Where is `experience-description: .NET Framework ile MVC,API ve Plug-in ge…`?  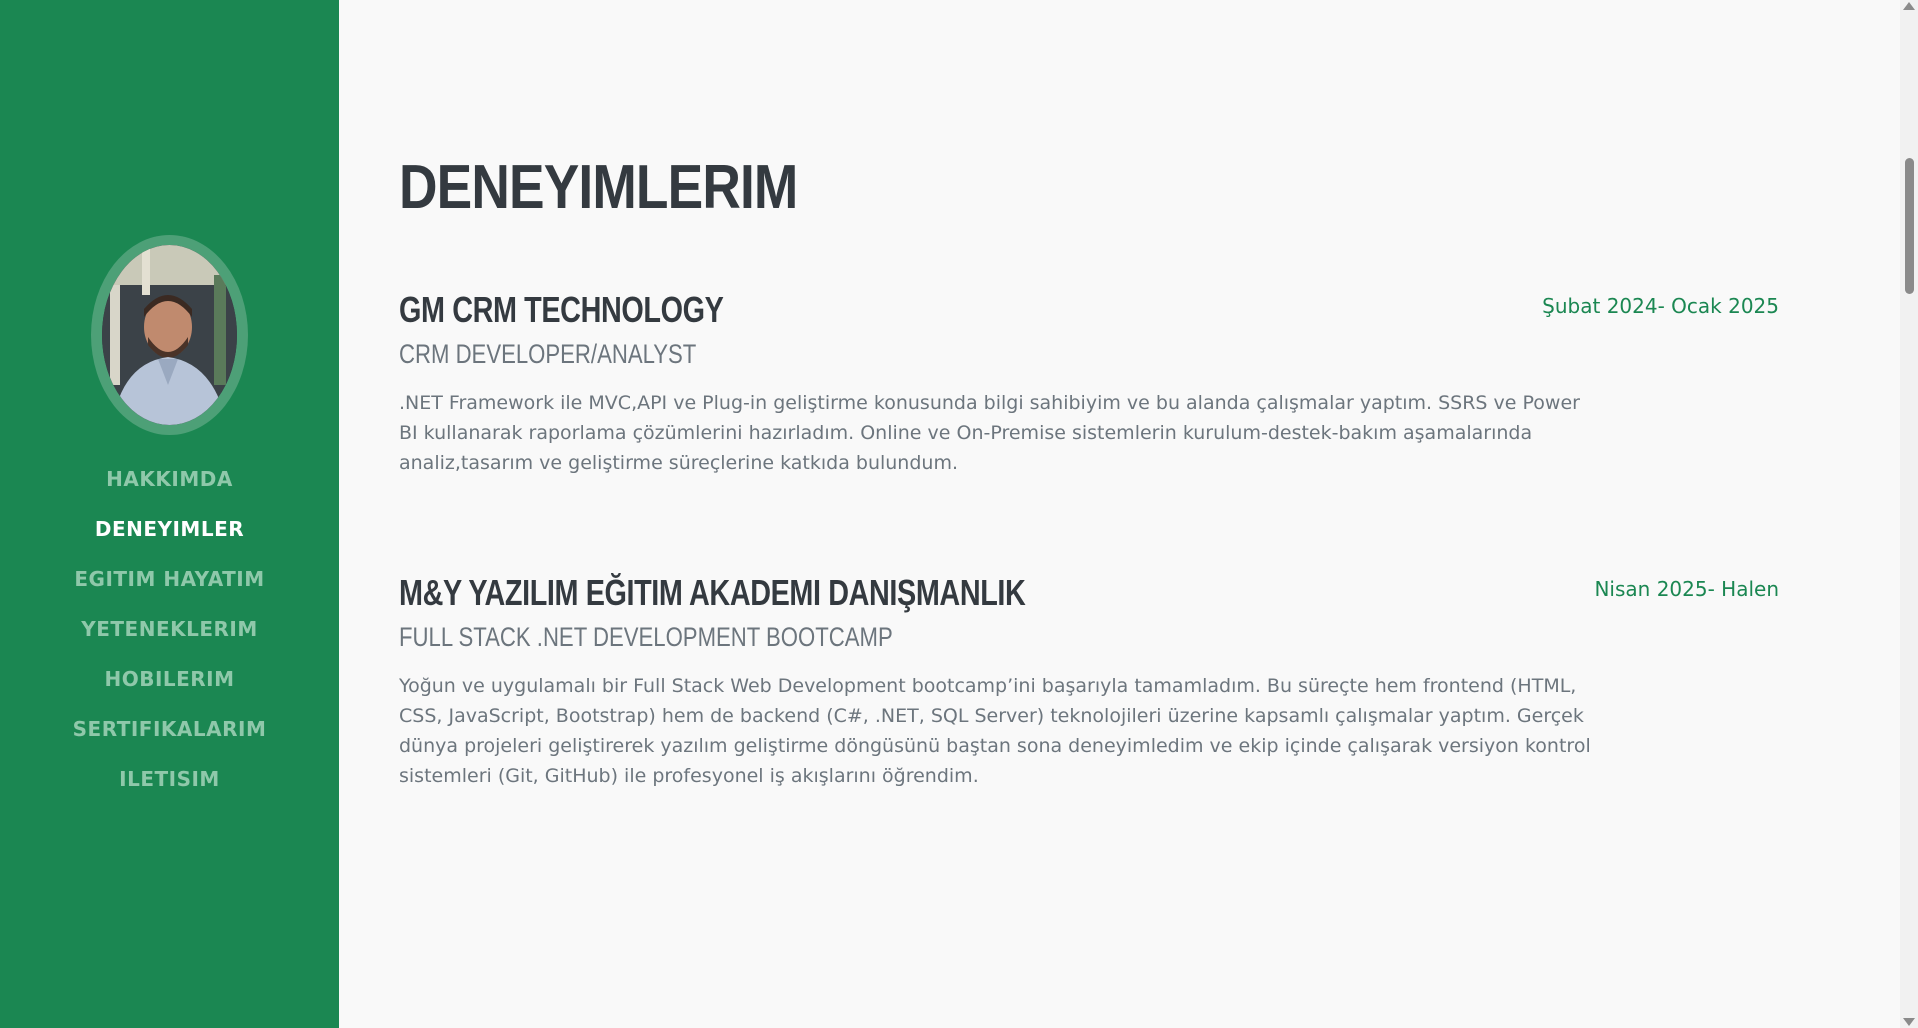
experience-description: .NET Framework ile MVC,API ve Plug-in ge… is located at coordinates (989, 433).